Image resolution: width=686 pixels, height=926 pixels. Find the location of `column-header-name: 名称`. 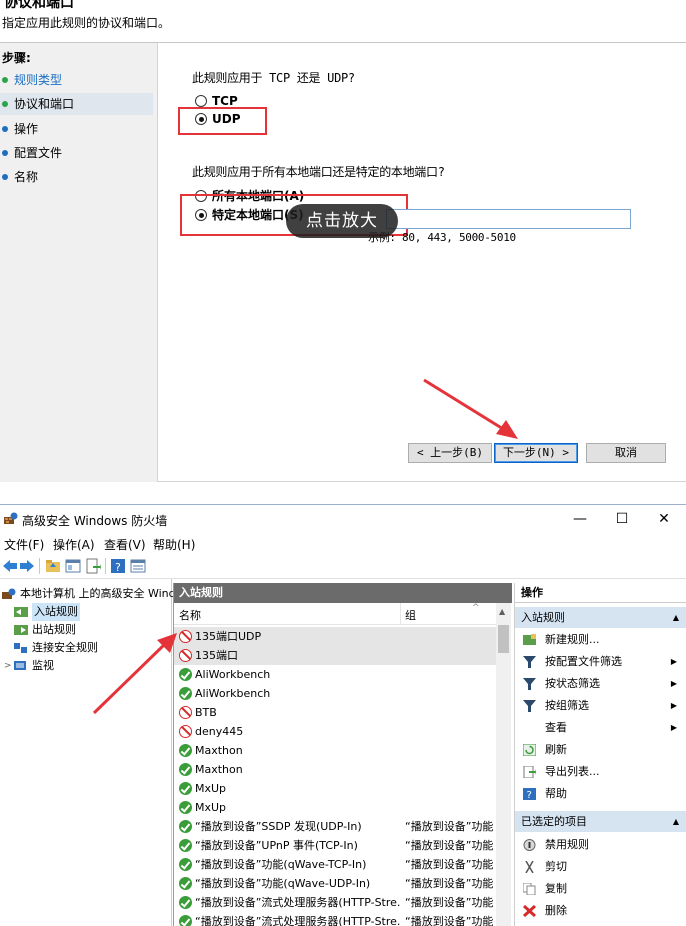

column-header-name: 名称 is located at coordinates (190, 615).